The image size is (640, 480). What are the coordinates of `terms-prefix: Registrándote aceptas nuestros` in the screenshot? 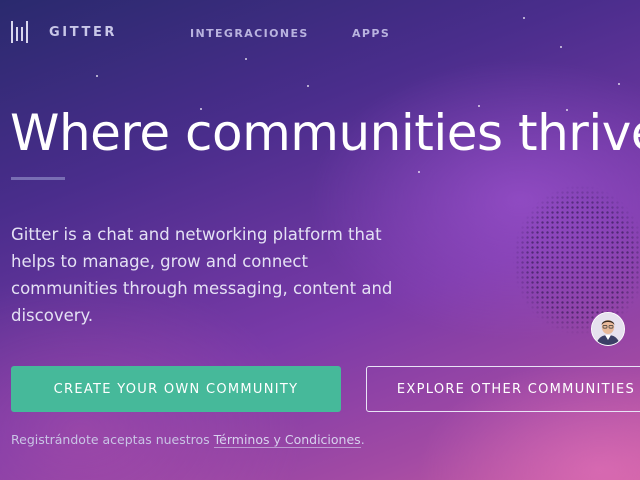 It's located at (112, 439).